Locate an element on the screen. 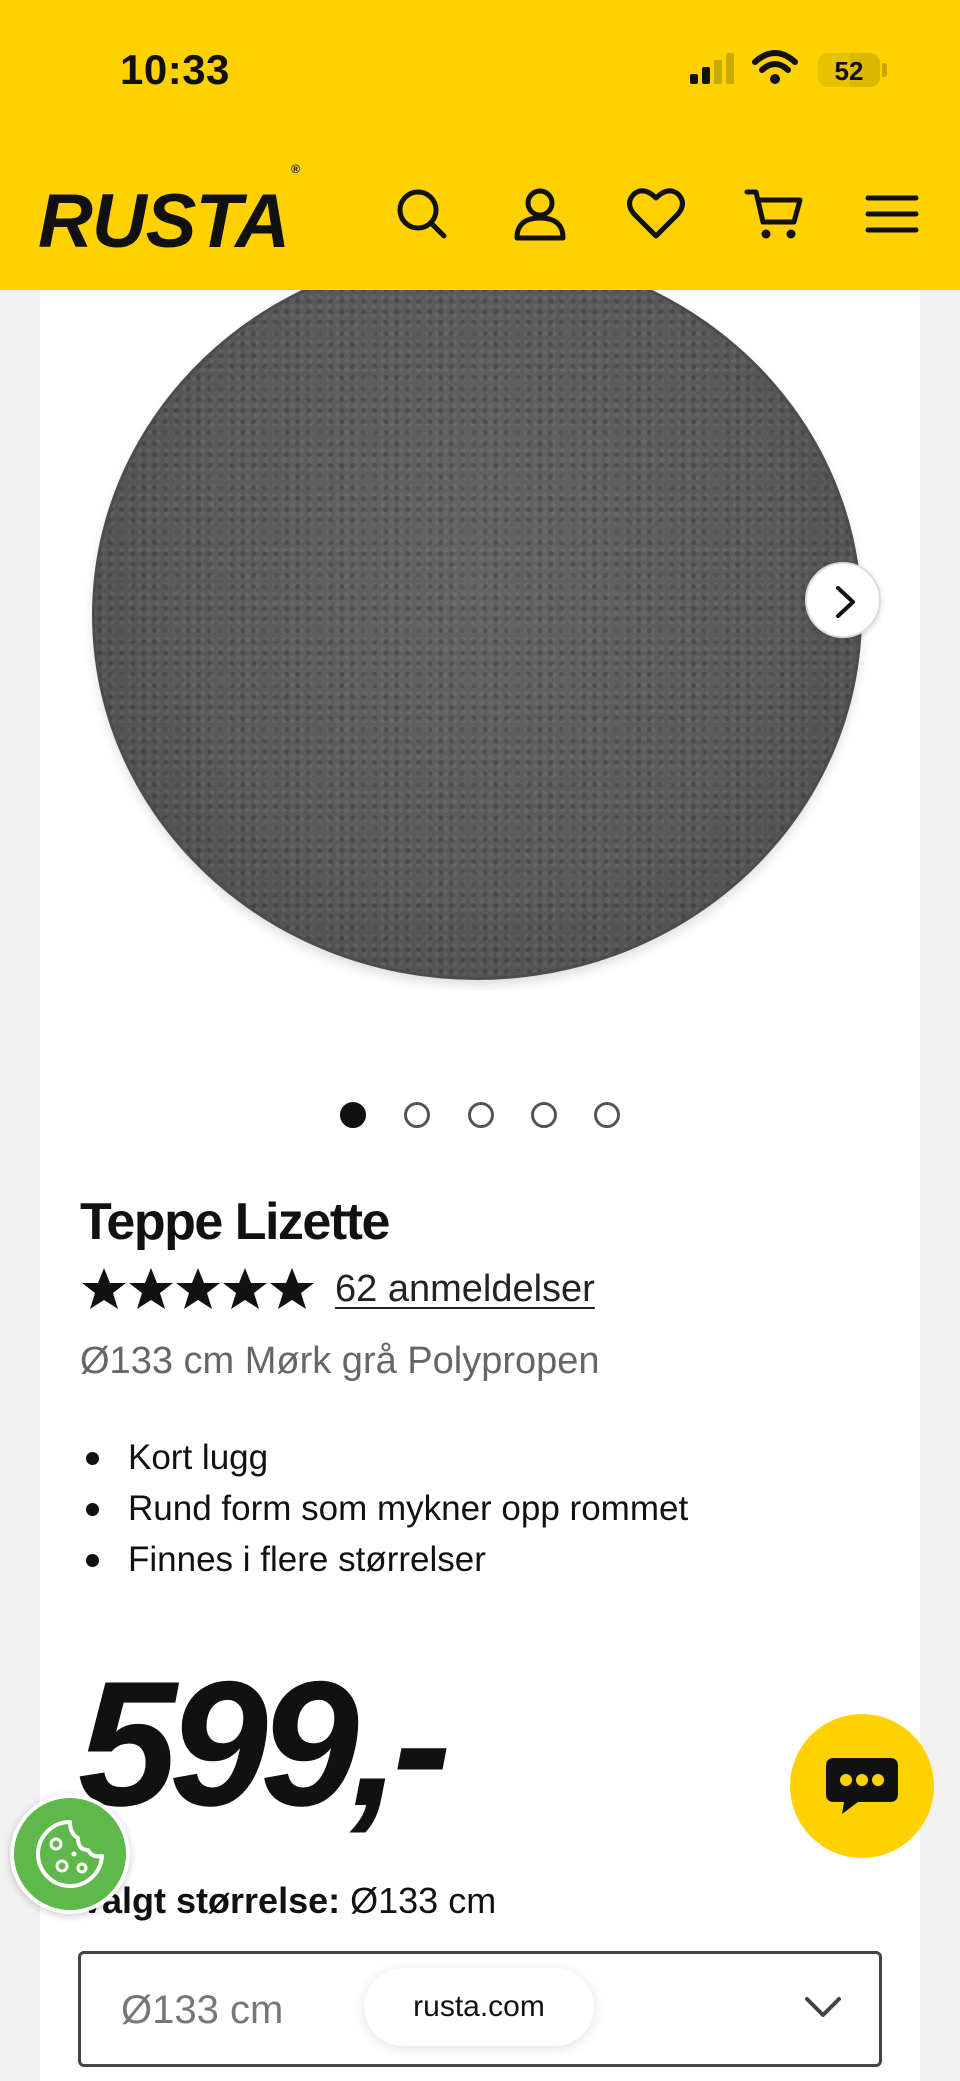 The width and height of the screenshot is (960, 2081). chat-icon is located at coordinates (862, 1786).